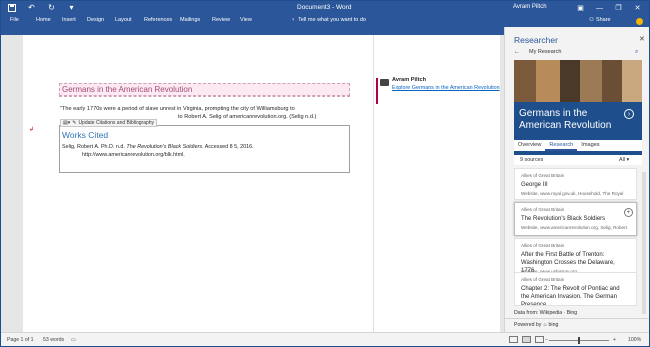 Image resolution: width=650 pixels, height=347 pixels. I want to click on tab-home: Home, so click(43, 20).